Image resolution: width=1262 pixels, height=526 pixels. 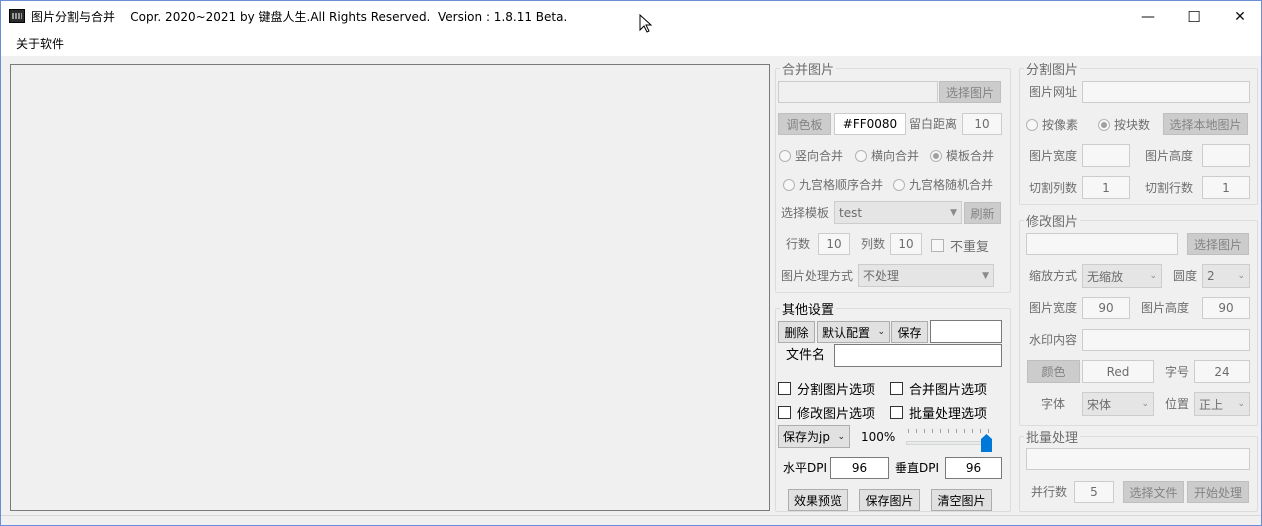 I want to click on maximize-button: ☐, so click(x=1194, y=16).